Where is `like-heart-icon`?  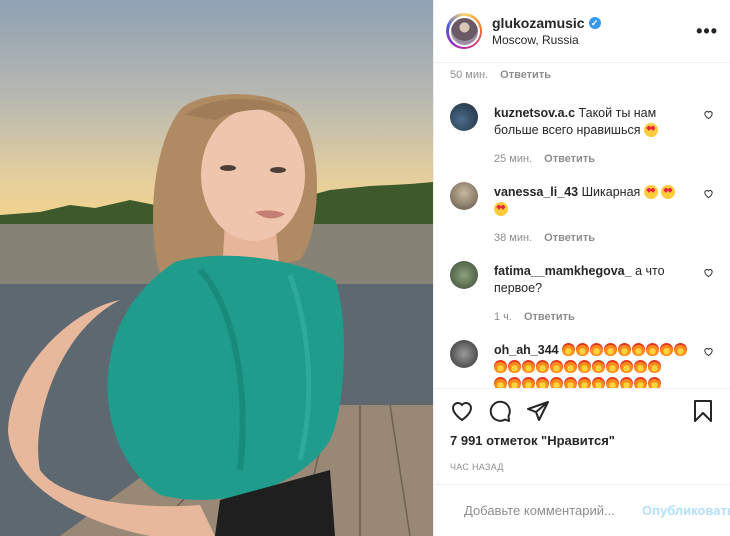
like-heart-icon is located at coordinates (462, 411).